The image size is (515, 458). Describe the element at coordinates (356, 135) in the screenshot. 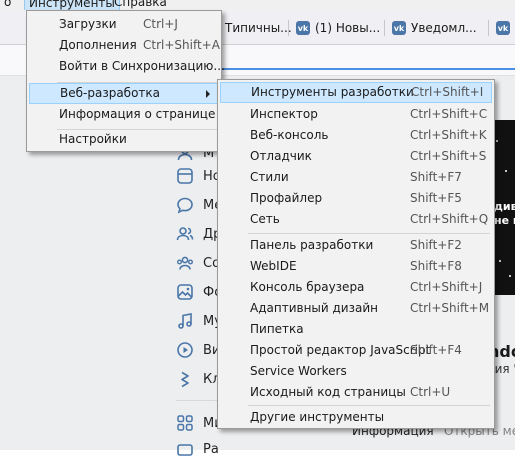

I see `menu-item-web-console: Веб-консоль Ctrl+Shift+K` at that location.